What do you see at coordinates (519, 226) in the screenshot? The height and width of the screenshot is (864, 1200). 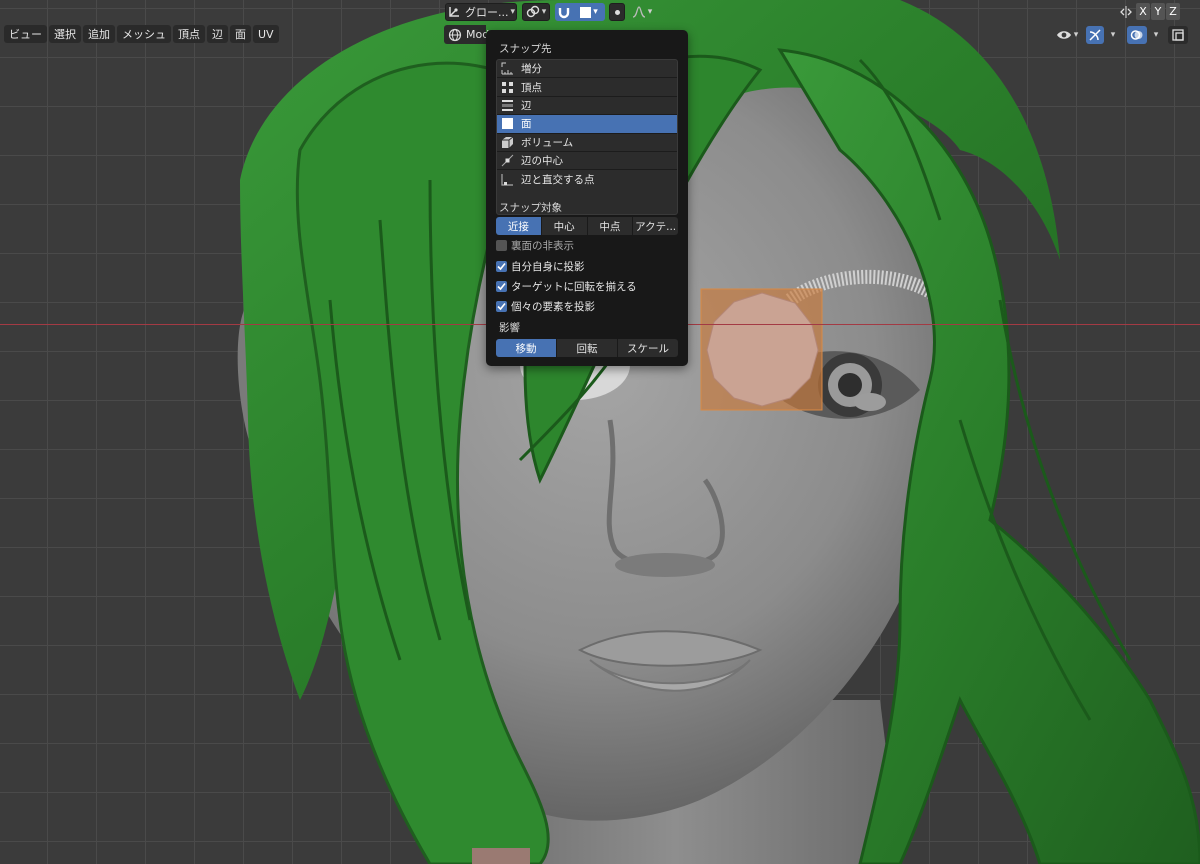 I see `snap-with-closest: 近接` at bounding box center [519, 226].